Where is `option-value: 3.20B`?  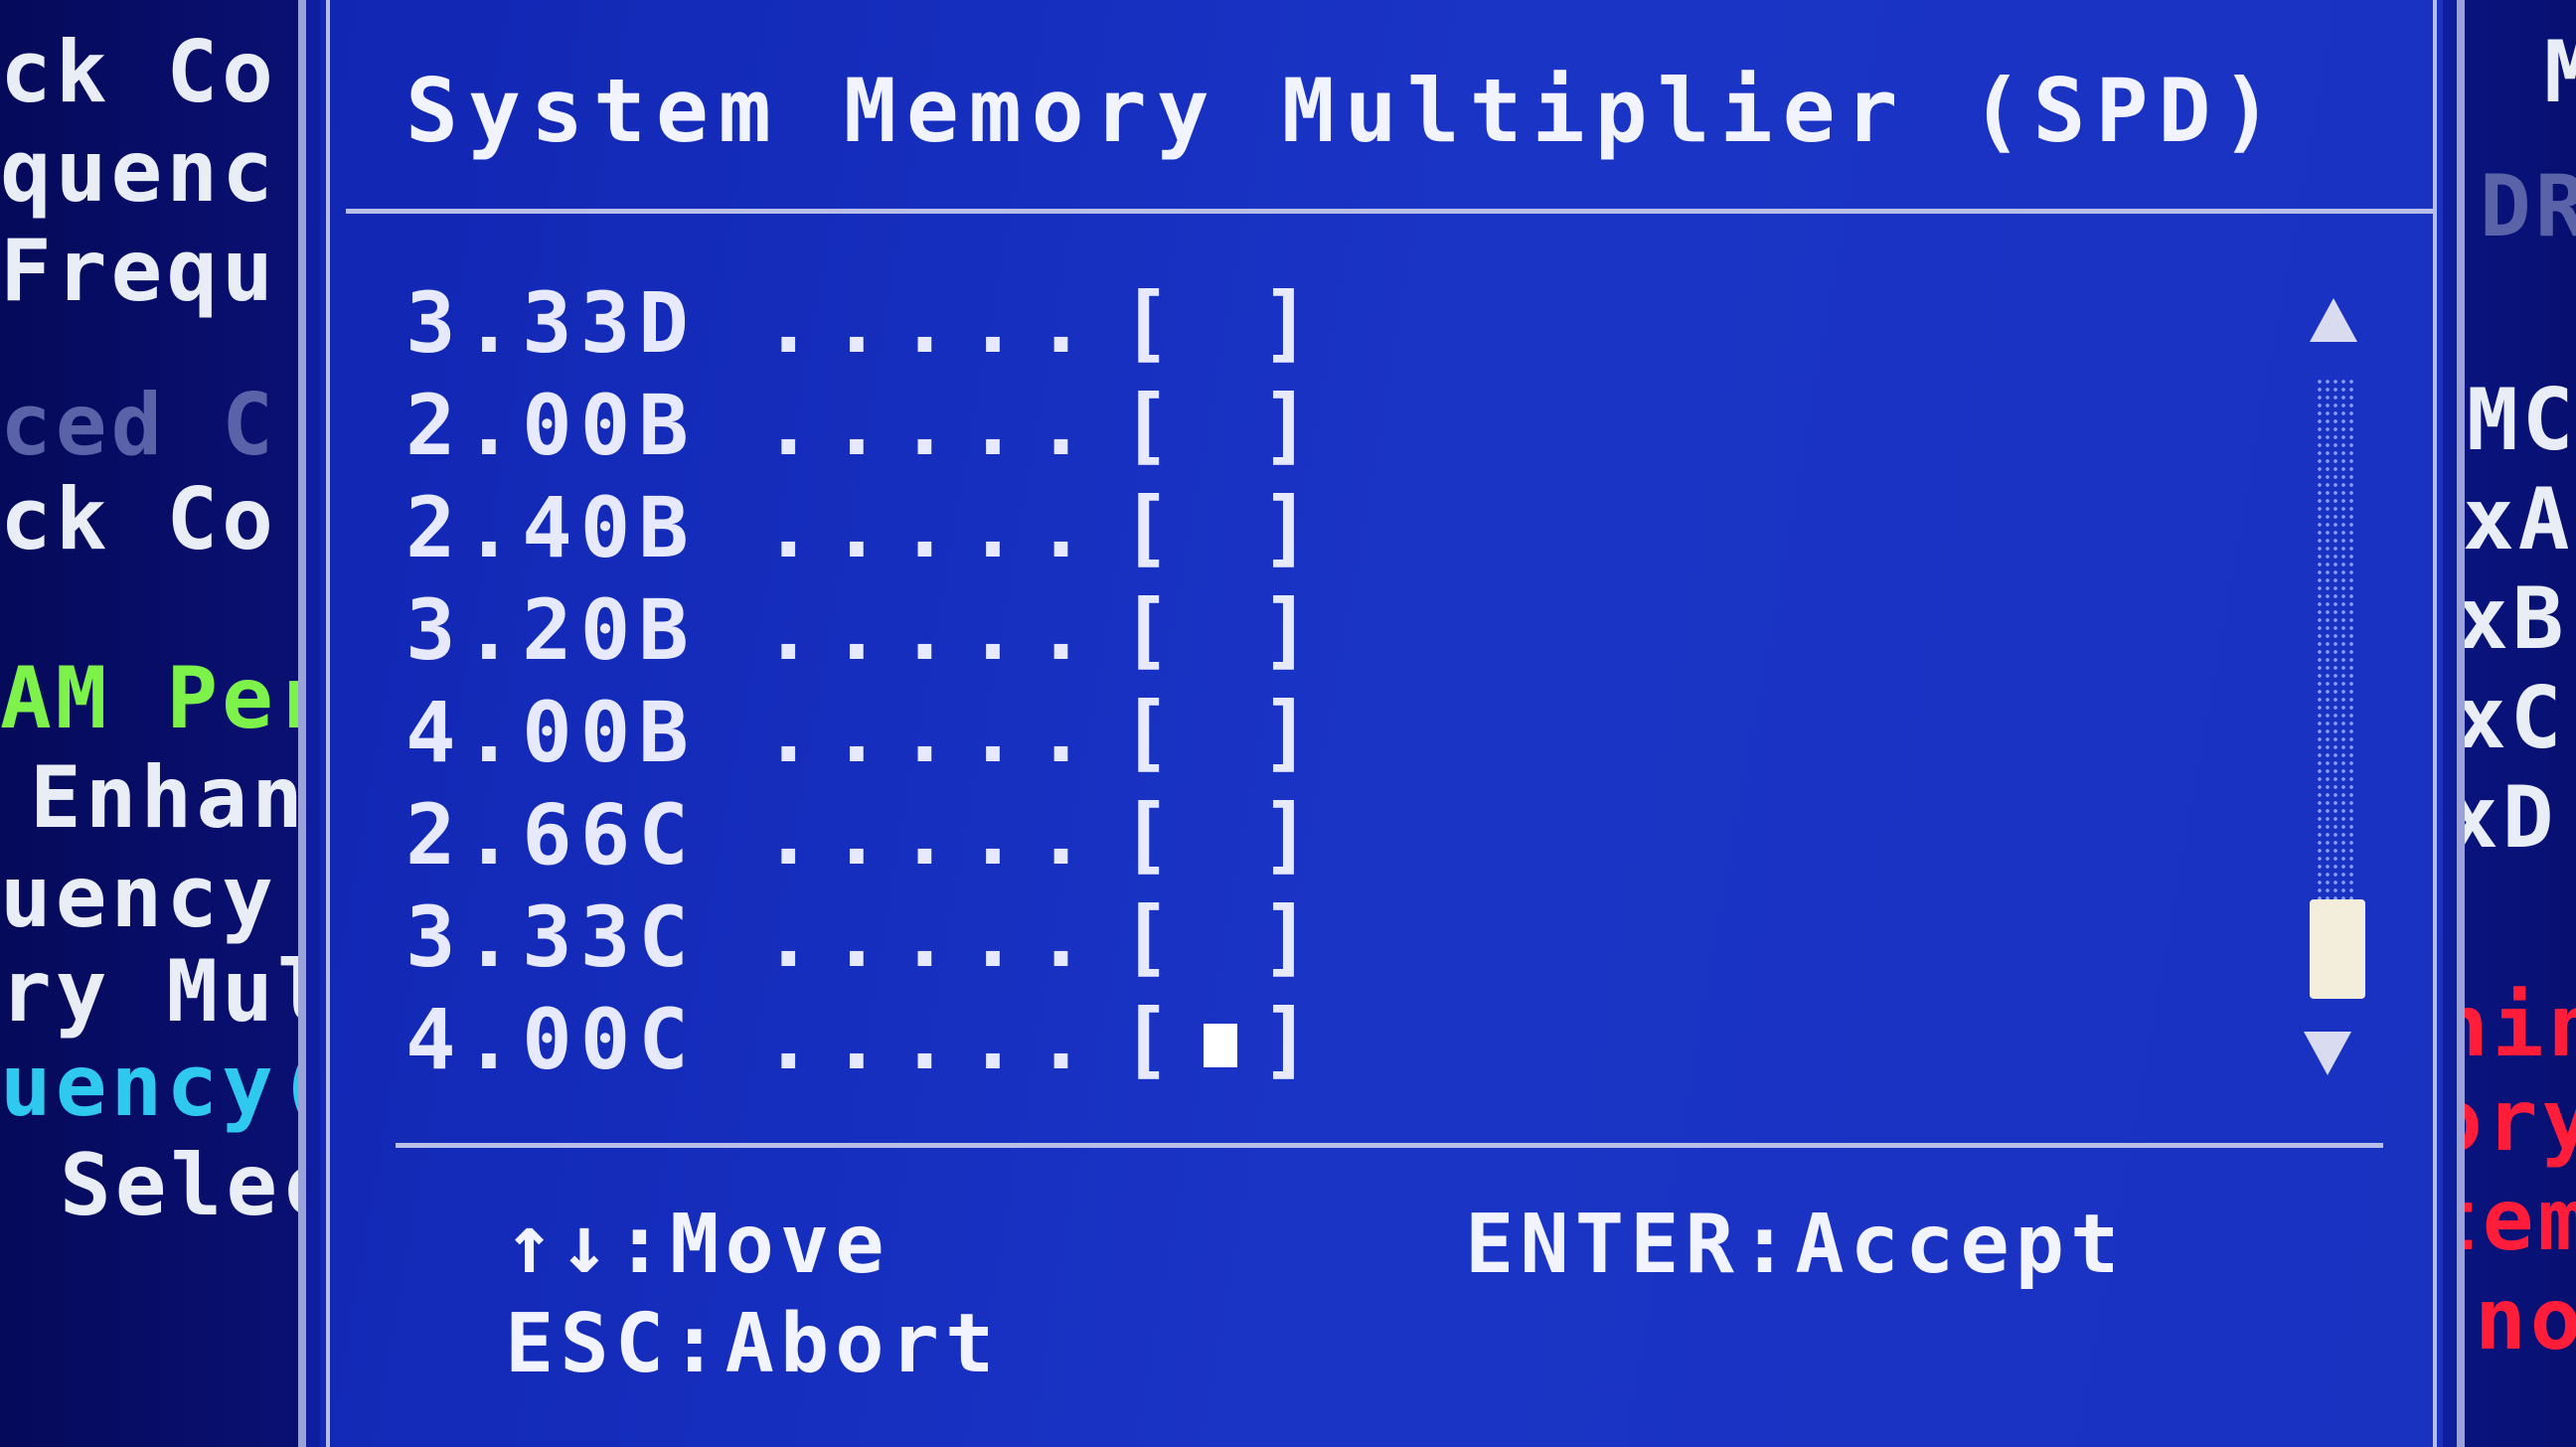
option-value: 3.20B is located at coordinates (551, 630).